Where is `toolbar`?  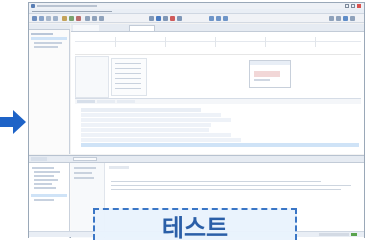 toolbar is located at coordinates (196, 18).